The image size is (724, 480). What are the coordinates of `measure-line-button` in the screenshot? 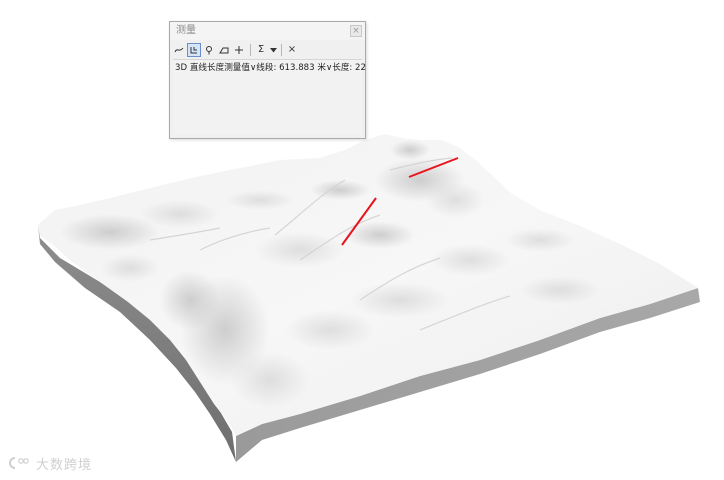 It's located at (179, 50).